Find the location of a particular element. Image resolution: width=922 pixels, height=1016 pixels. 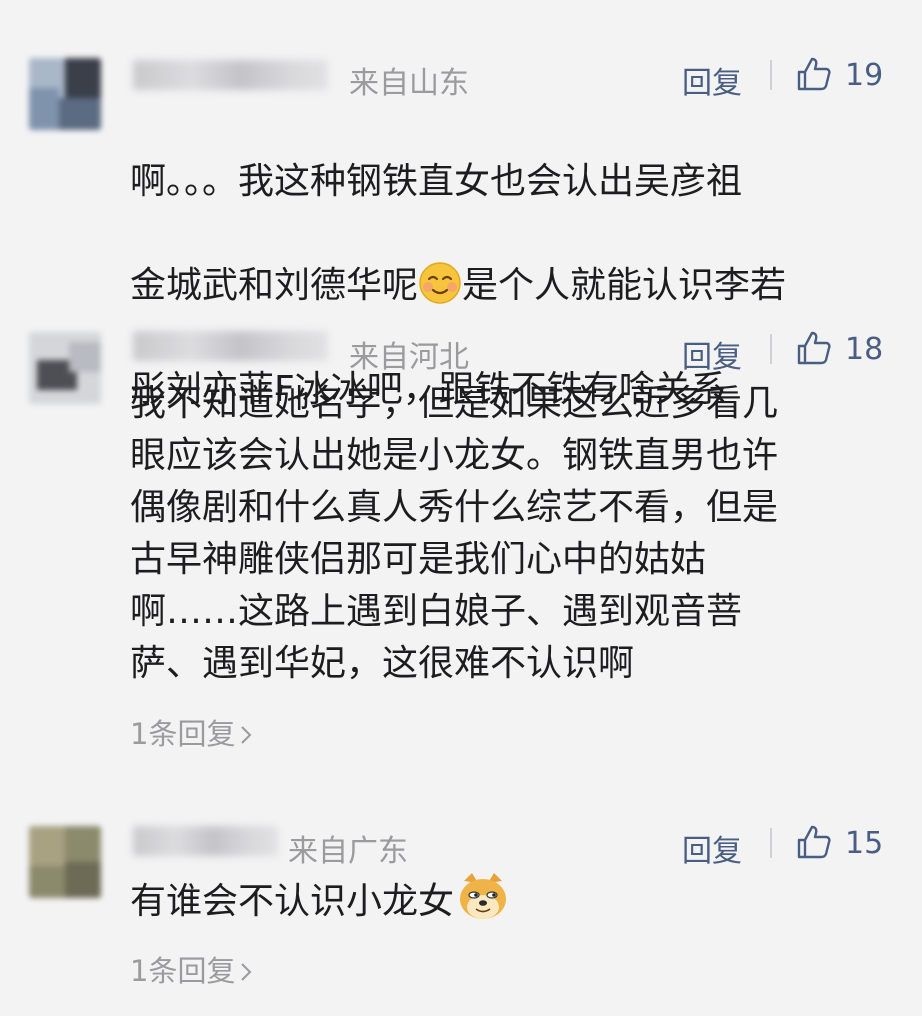

location-label: 来自广东 is located at coordinates (348, 851).